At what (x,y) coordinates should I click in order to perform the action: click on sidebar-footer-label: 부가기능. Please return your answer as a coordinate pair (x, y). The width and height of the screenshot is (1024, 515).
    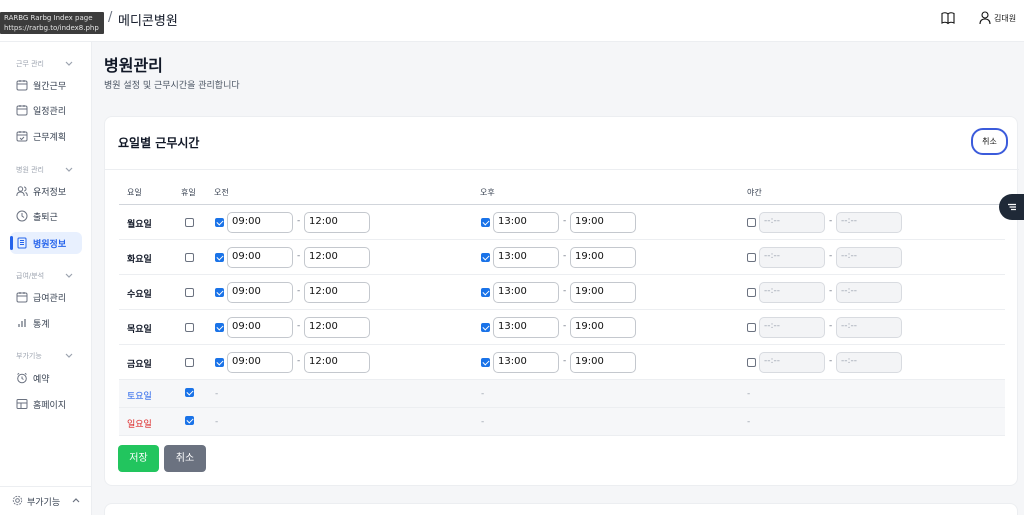
    Looking at the image, I should click on (44, 503).